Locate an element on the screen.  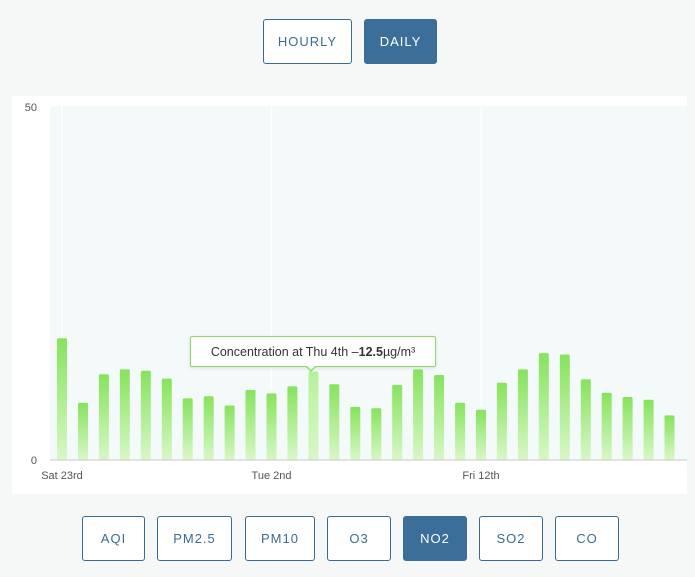
pollutant-tab-aqi: AQI is located at coordinates (113, 538).